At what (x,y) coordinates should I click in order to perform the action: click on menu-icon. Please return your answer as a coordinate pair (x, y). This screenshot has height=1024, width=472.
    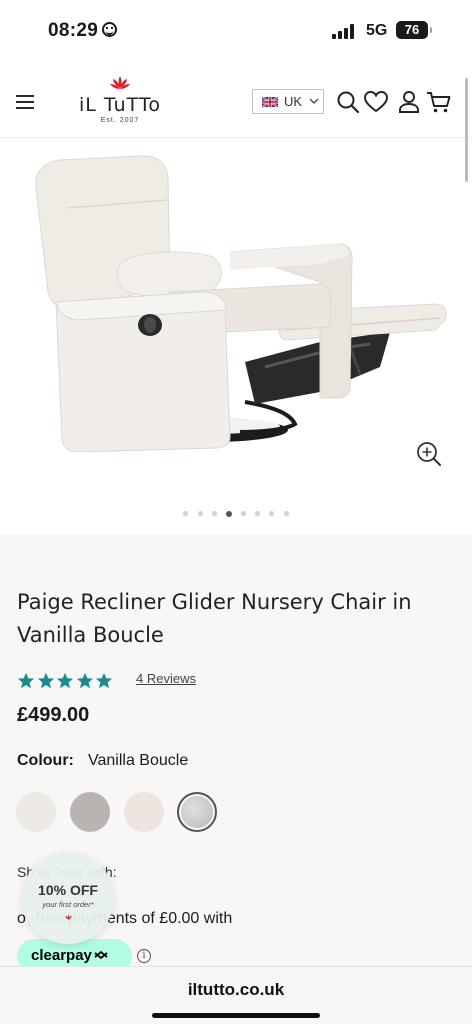
    Looking at the image, I should click on (25, 102).